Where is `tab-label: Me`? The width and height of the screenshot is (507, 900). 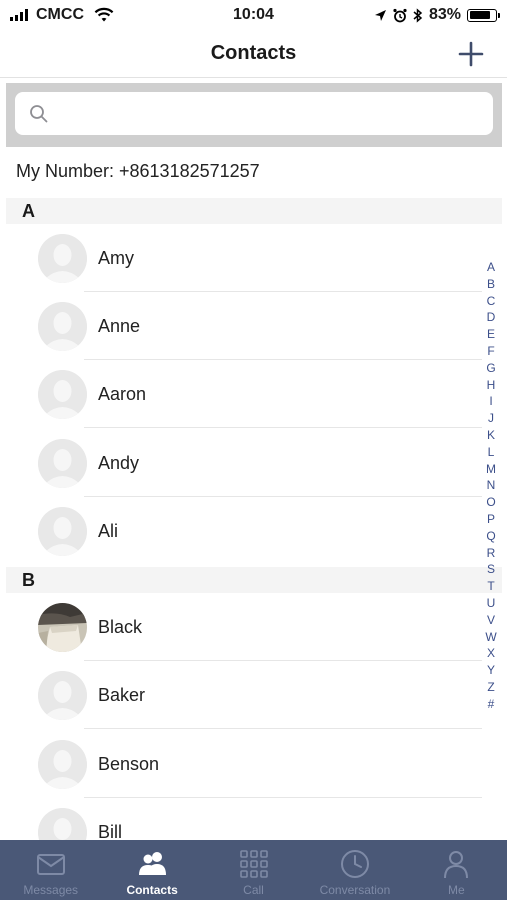
tab-label: Me is located at coordinates (456, 890).